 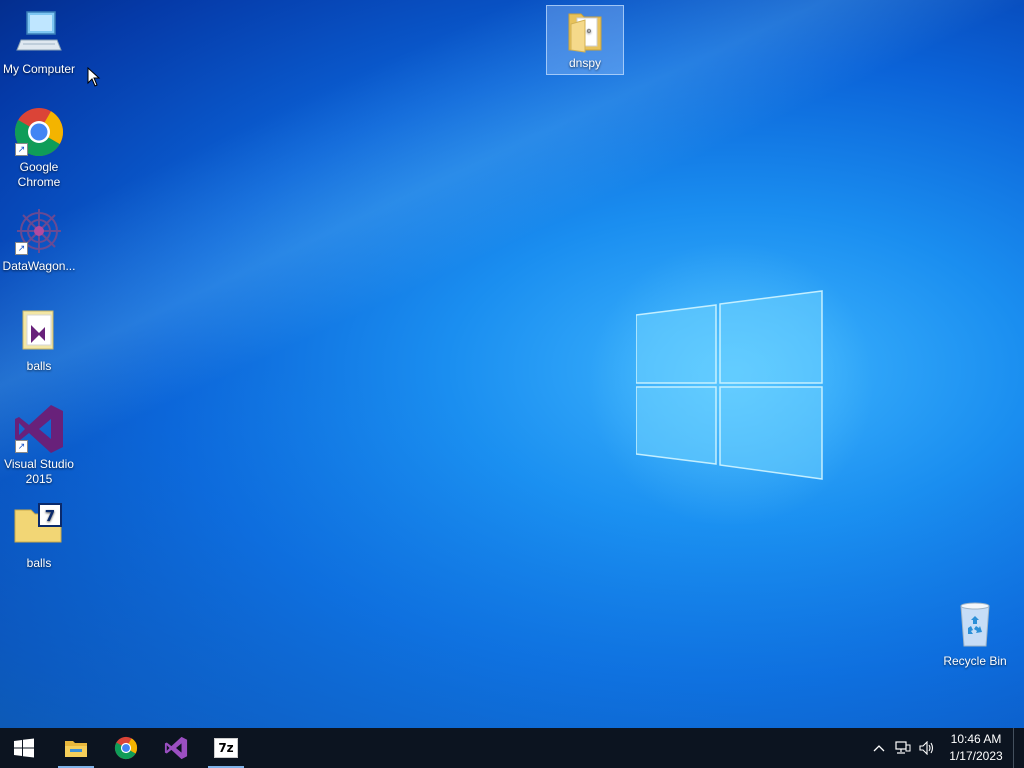 I want to click on file-explorer-icon, so click(x=76, y=749).